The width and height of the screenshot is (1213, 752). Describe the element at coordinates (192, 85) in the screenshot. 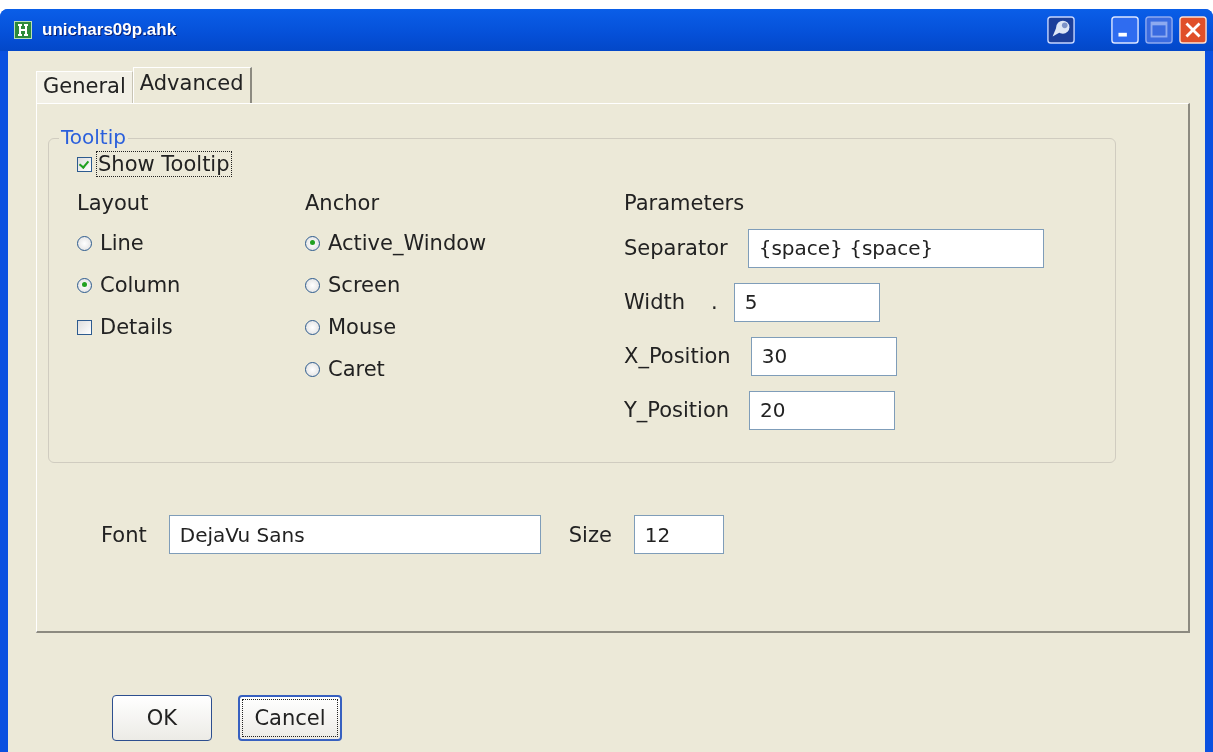

I see `tab: Advanced` at that location.